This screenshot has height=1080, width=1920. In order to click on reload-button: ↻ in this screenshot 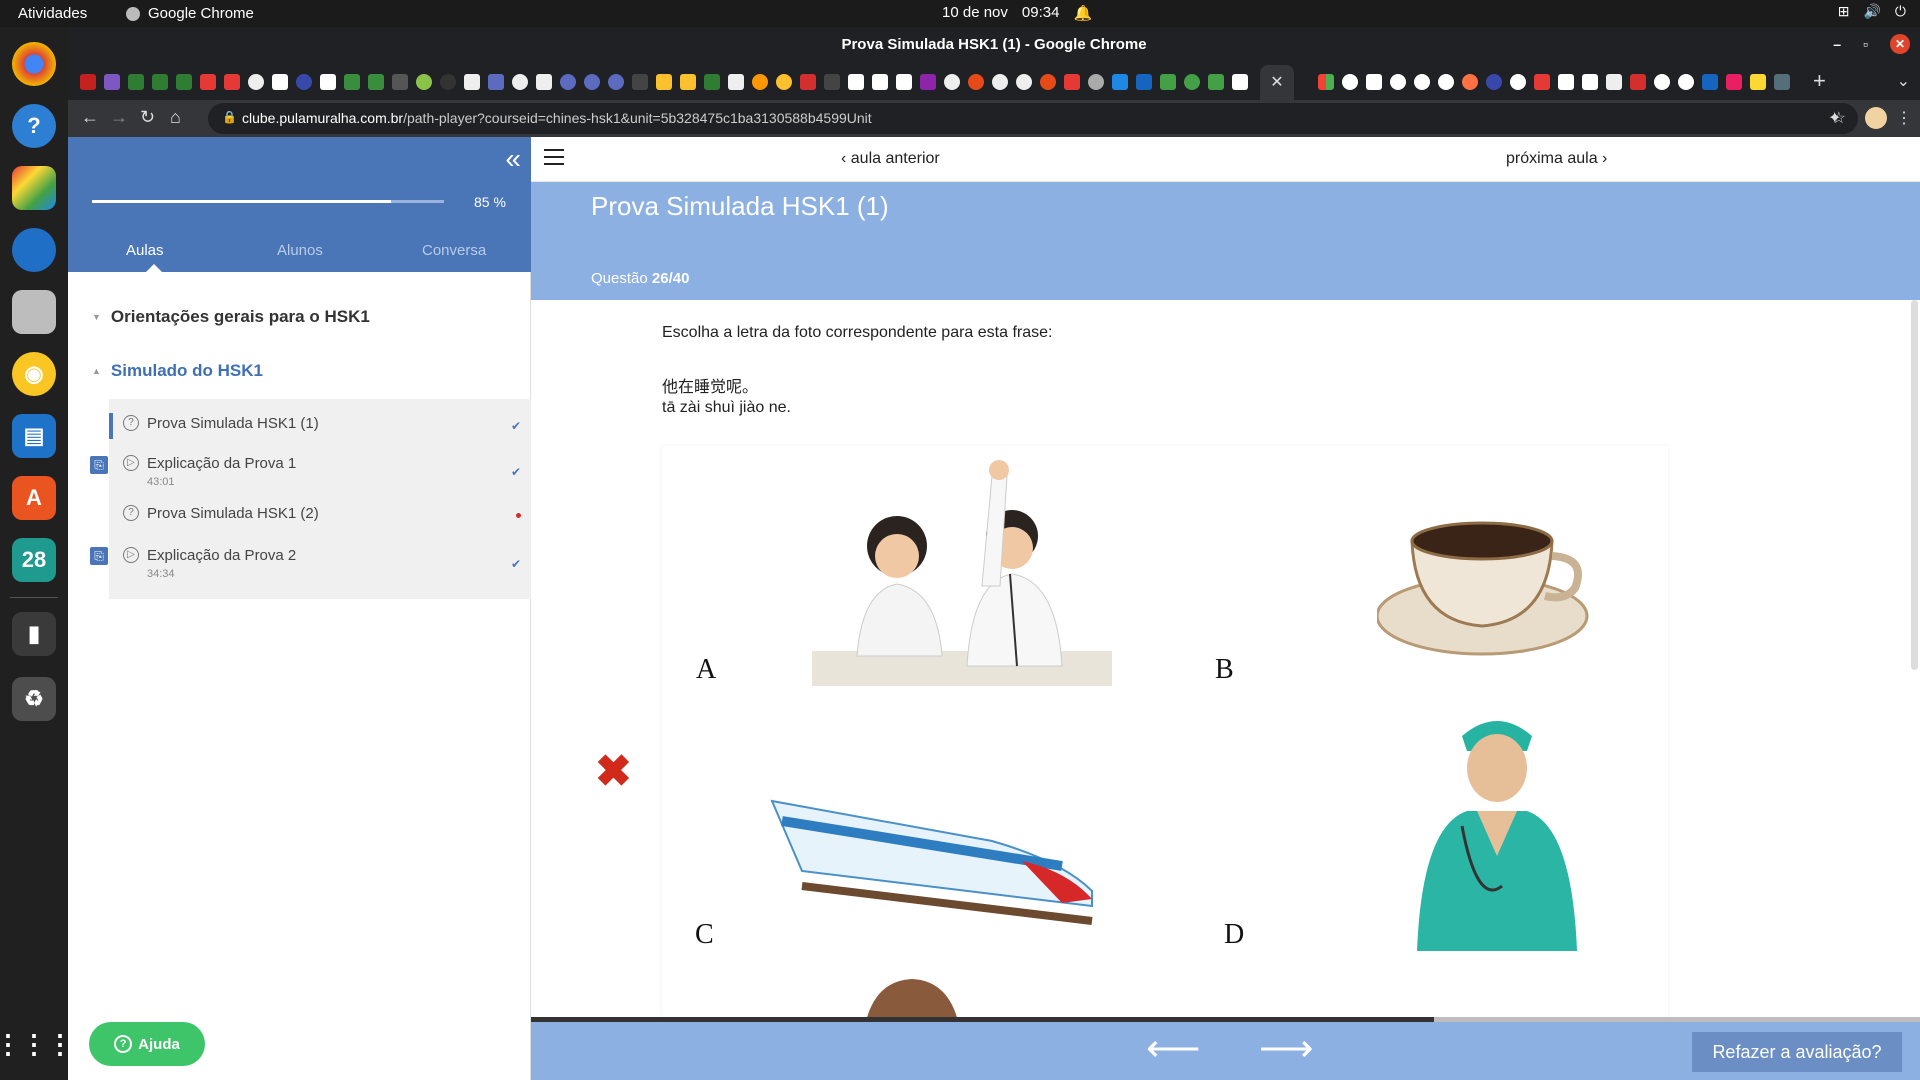, I will do `click(147, 117)`.